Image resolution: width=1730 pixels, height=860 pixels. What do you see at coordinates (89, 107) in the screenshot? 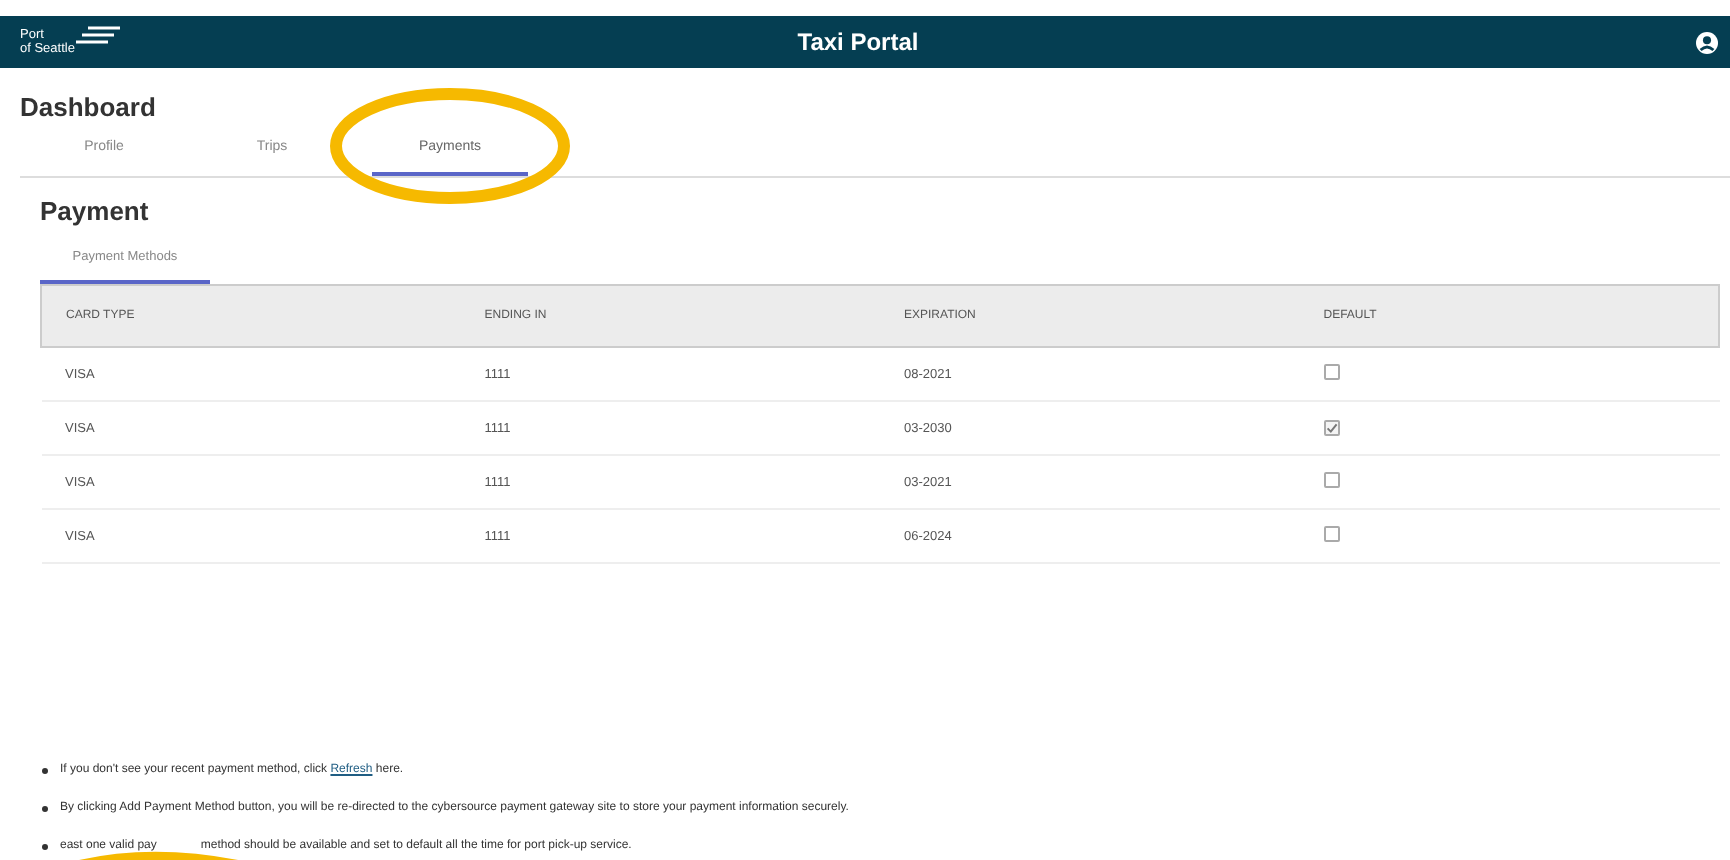
I see `page-title: Dashboard` at bounding box center [89, 107].